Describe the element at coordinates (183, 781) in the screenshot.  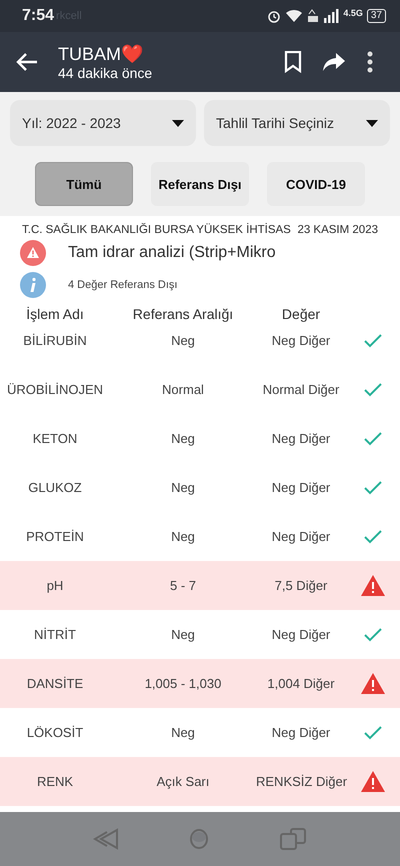
I see `table-cell-text: Açık Sarı` at that location.